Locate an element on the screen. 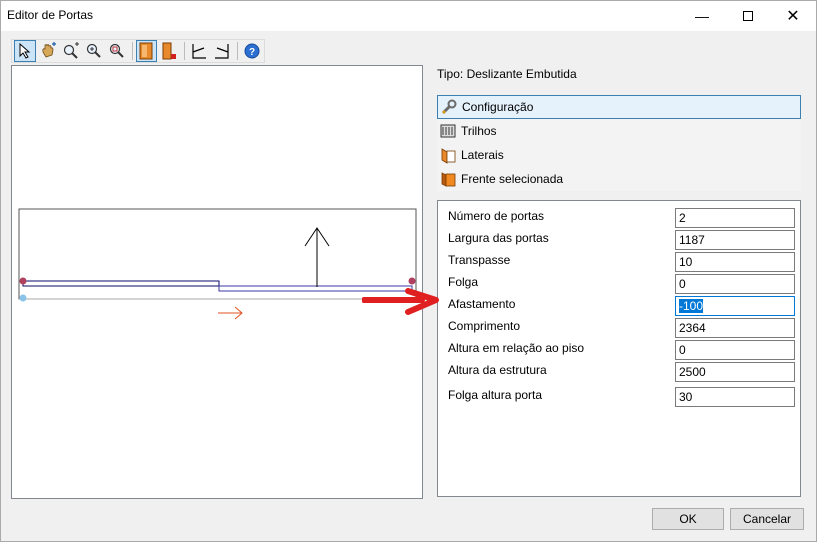  property-row: Altura da estrutura 2500 is located at coordinates (619, 371).